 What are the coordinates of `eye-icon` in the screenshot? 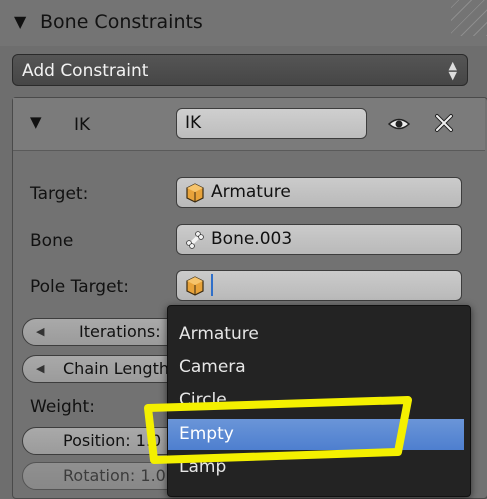 It's located at (399, 124).